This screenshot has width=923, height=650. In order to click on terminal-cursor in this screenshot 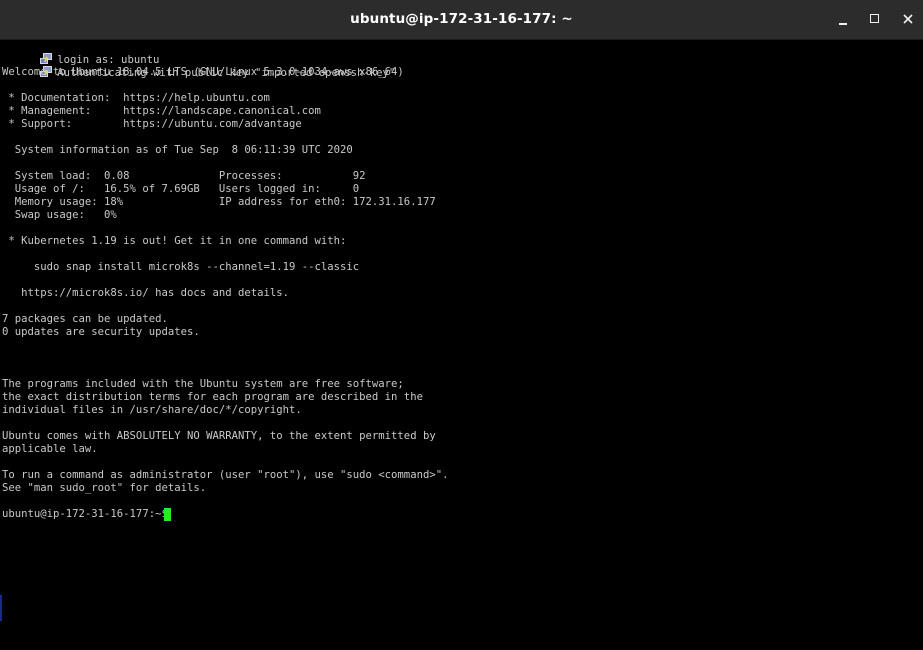, I will do `click(167, 514)`.